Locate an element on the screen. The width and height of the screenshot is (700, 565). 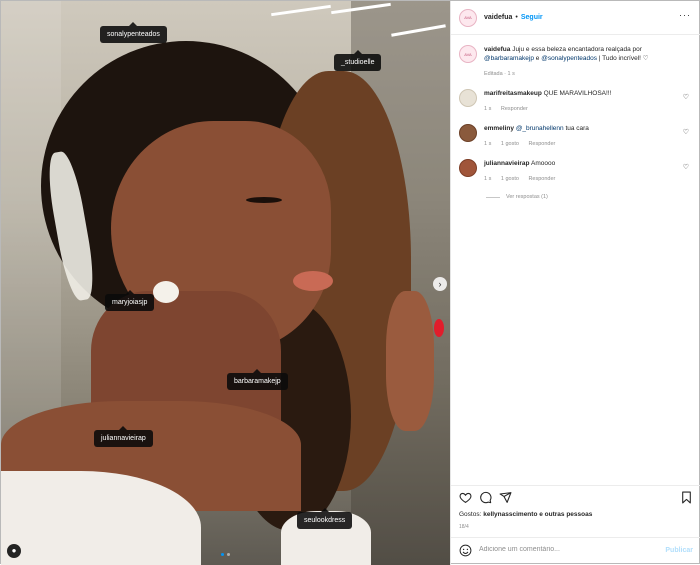
photo-tag: seulookdress is located at coordinates (325, 518).